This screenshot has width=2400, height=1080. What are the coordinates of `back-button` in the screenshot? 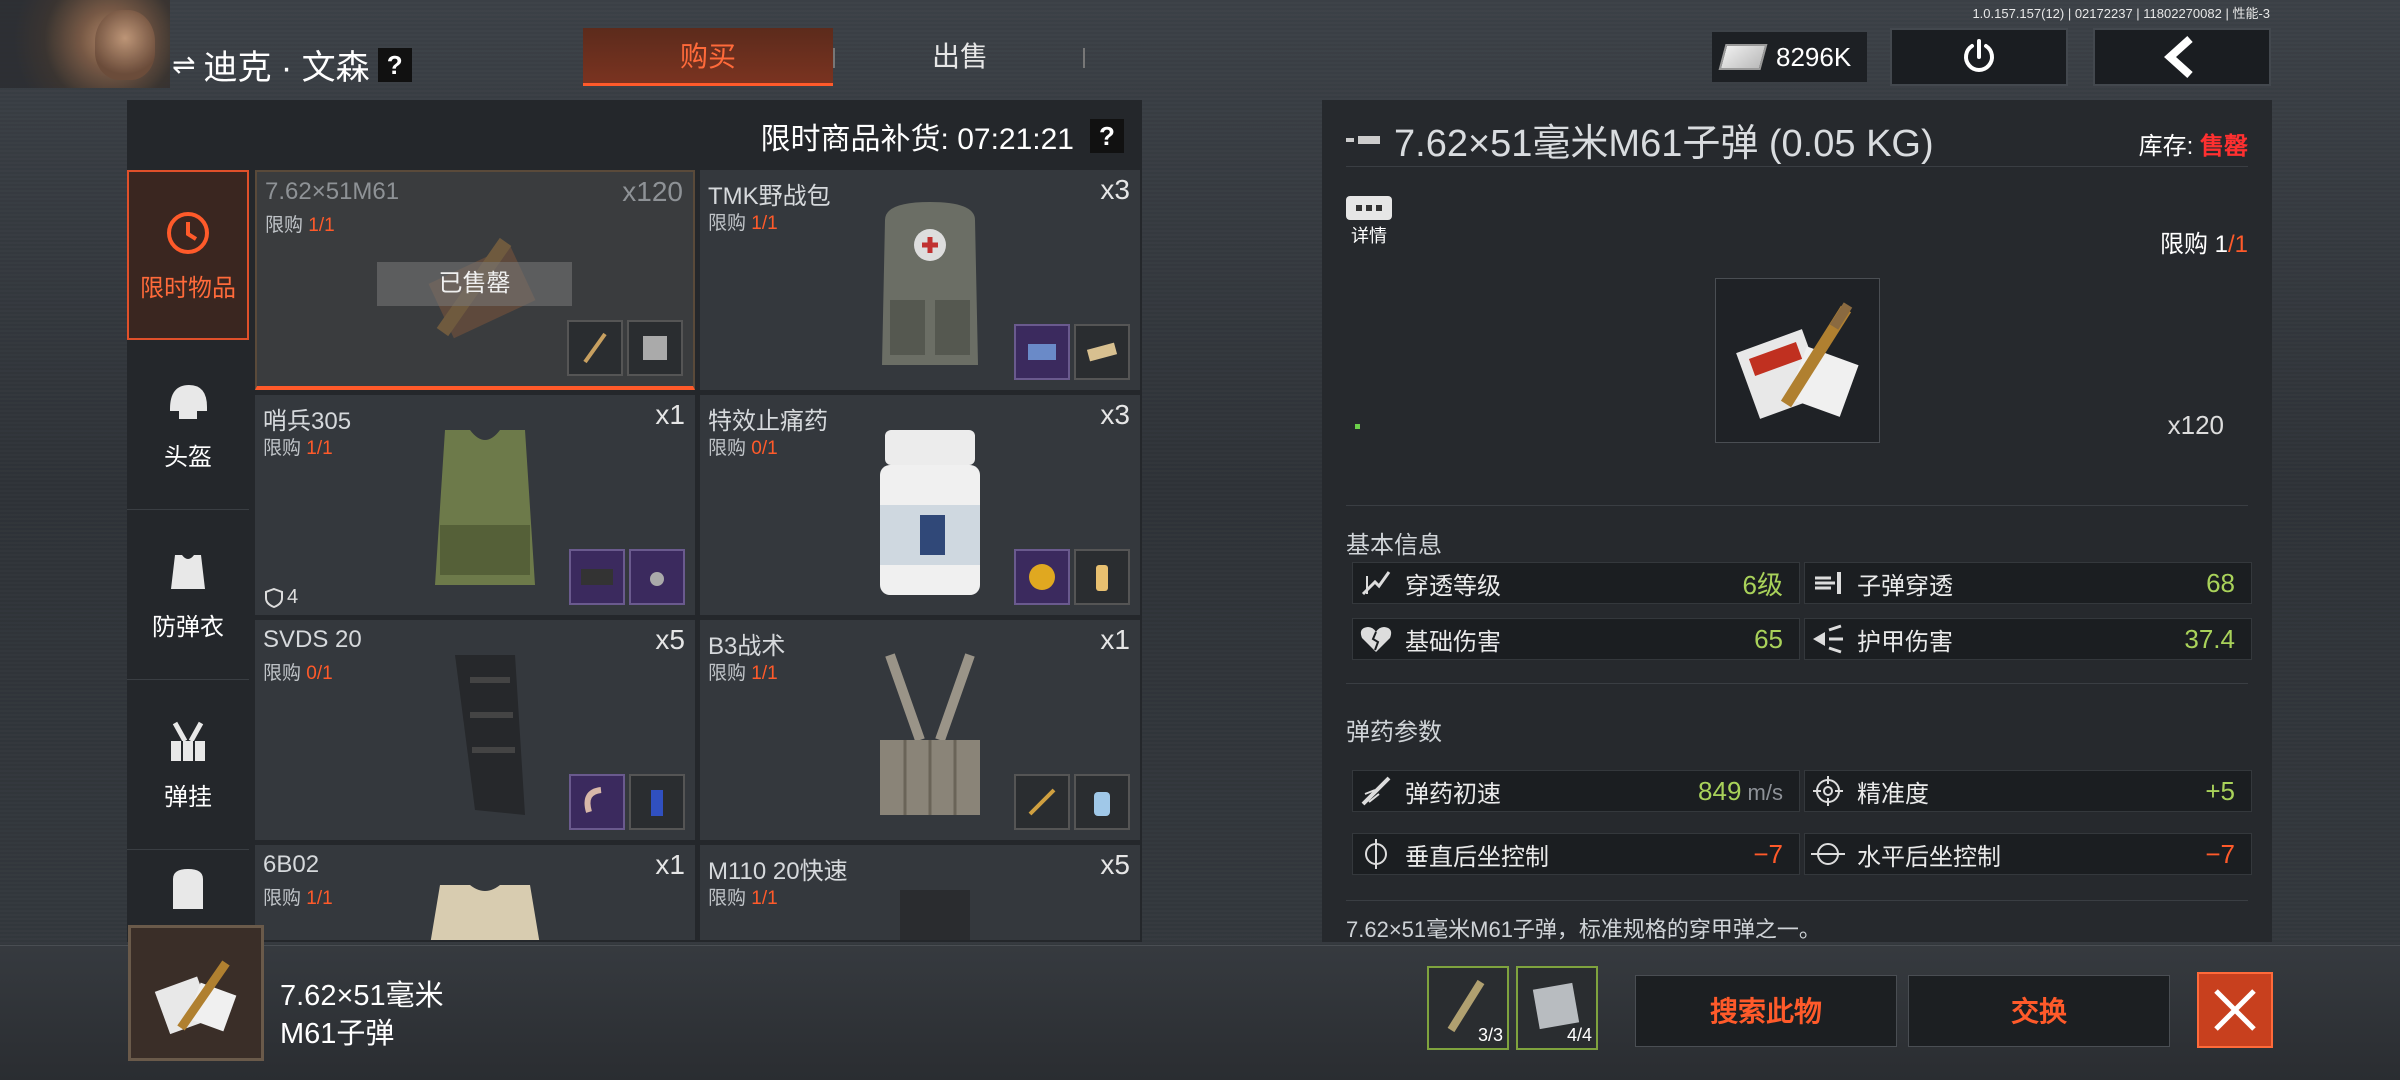 It's located at (2182, 57).